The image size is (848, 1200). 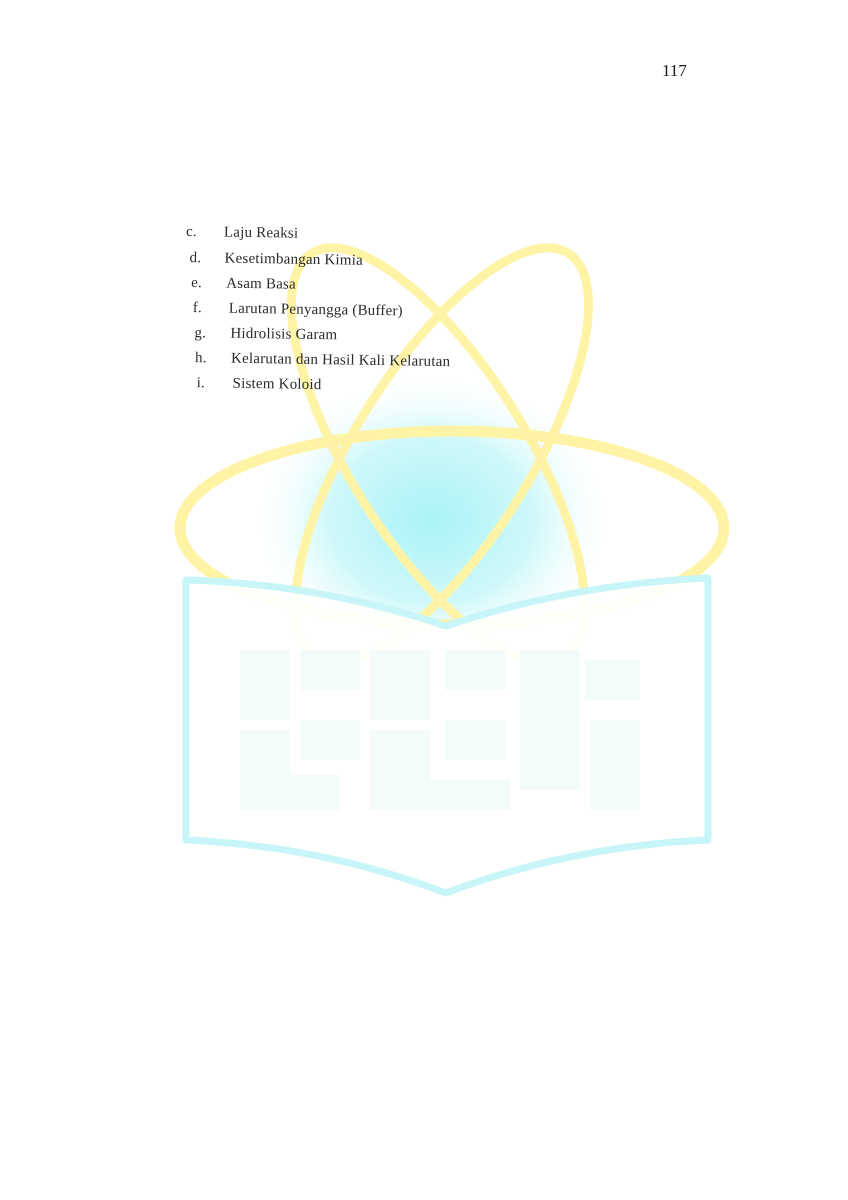 I want to click on toc-item-label: Hidrolisis Garam, so click(x=284, y=334).